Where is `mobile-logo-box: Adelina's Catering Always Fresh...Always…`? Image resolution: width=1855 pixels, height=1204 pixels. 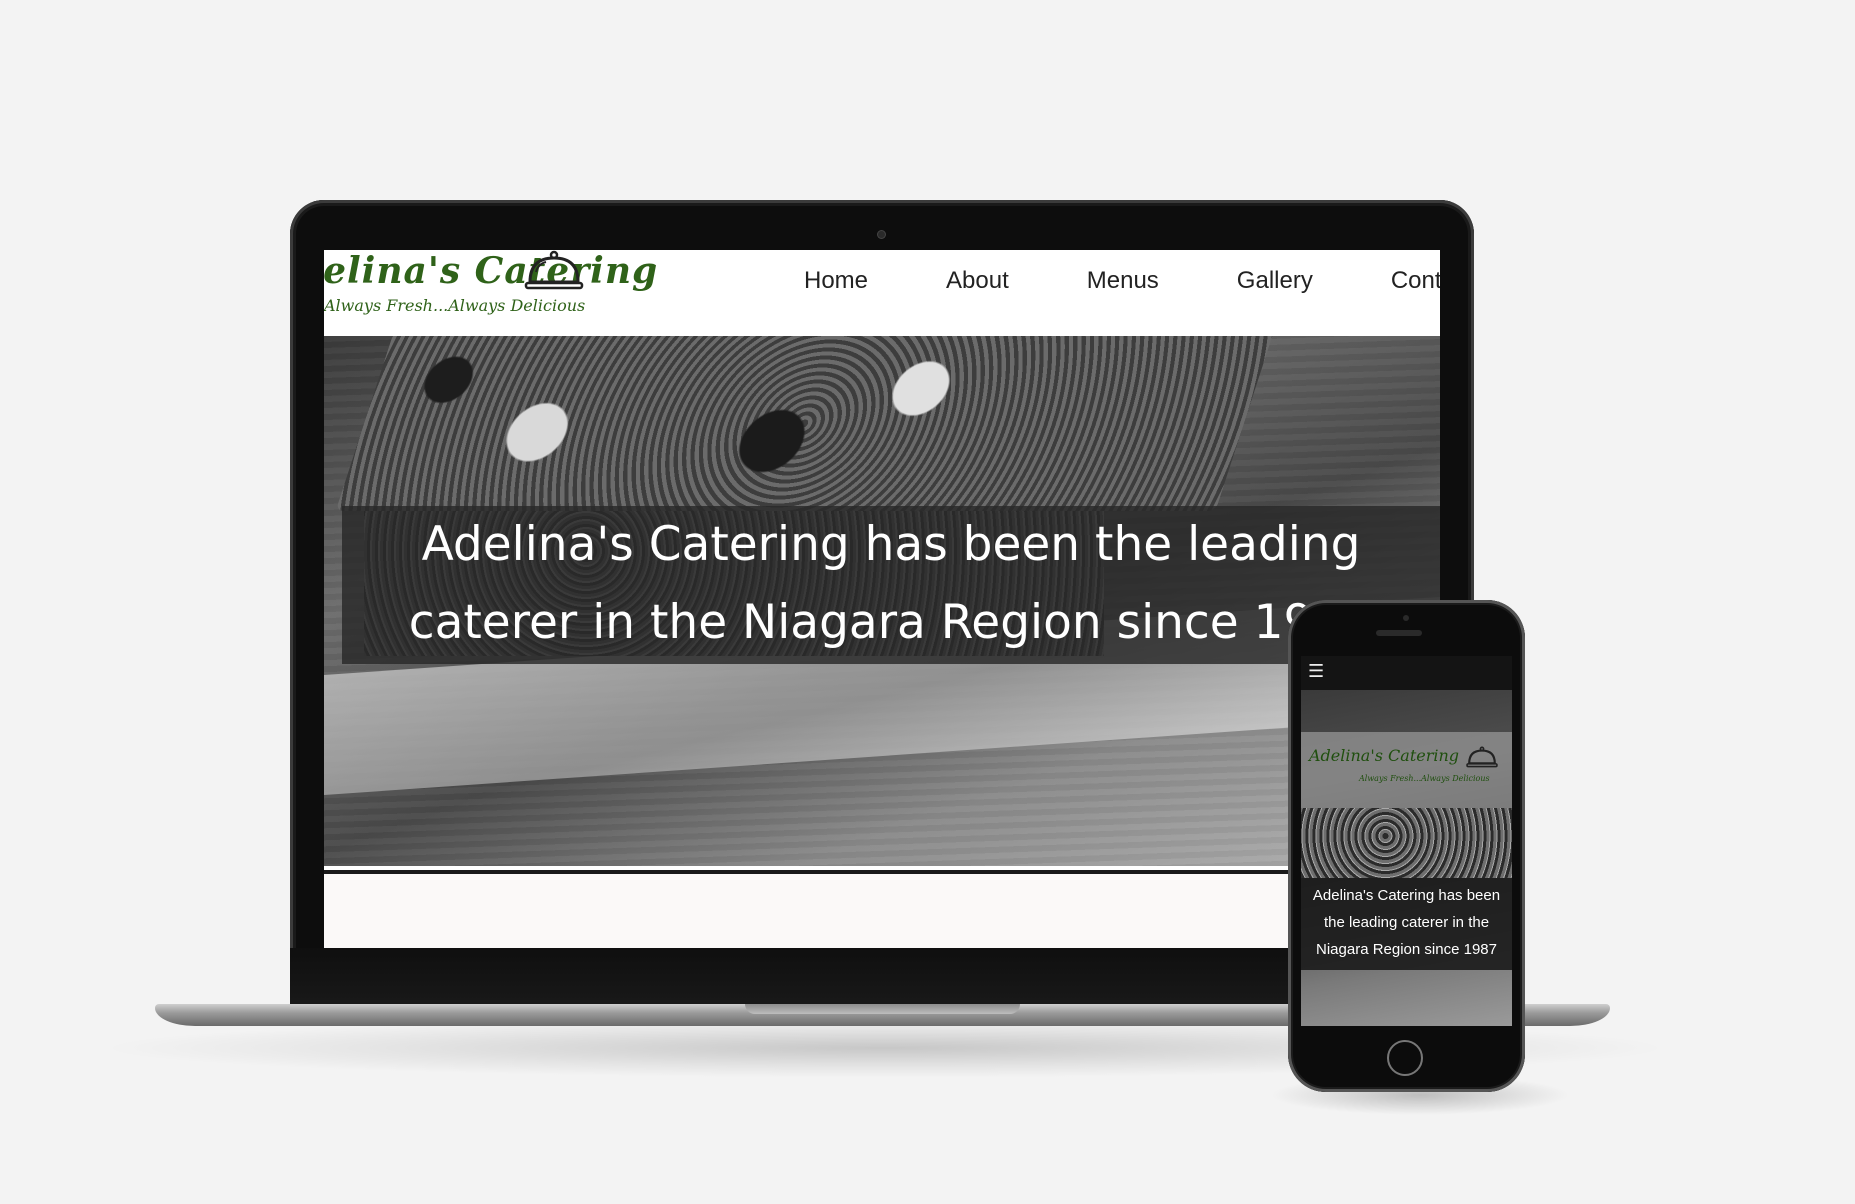
mobile-logo-box: Adelina's Catering Always Fresh...Always… is located at coordinates (1406, 770).